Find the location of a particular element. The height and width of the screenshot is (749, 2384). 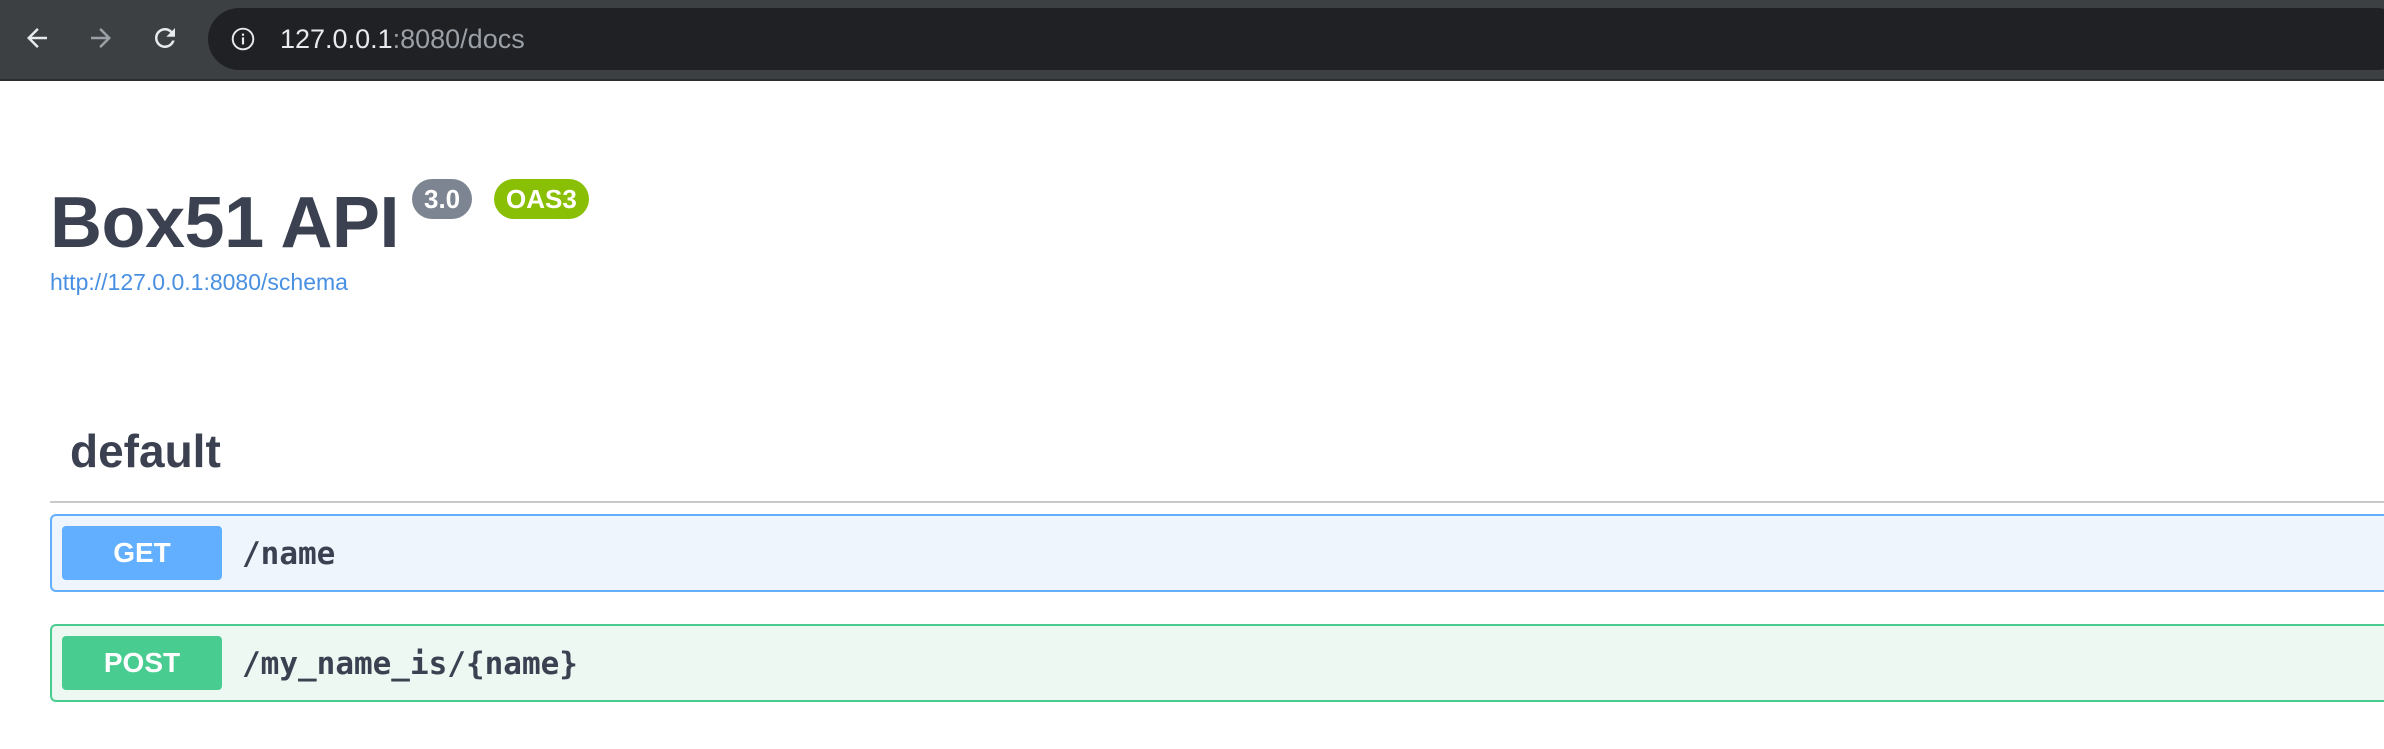

arrow-left-icon is located at coordinates (37, 38).